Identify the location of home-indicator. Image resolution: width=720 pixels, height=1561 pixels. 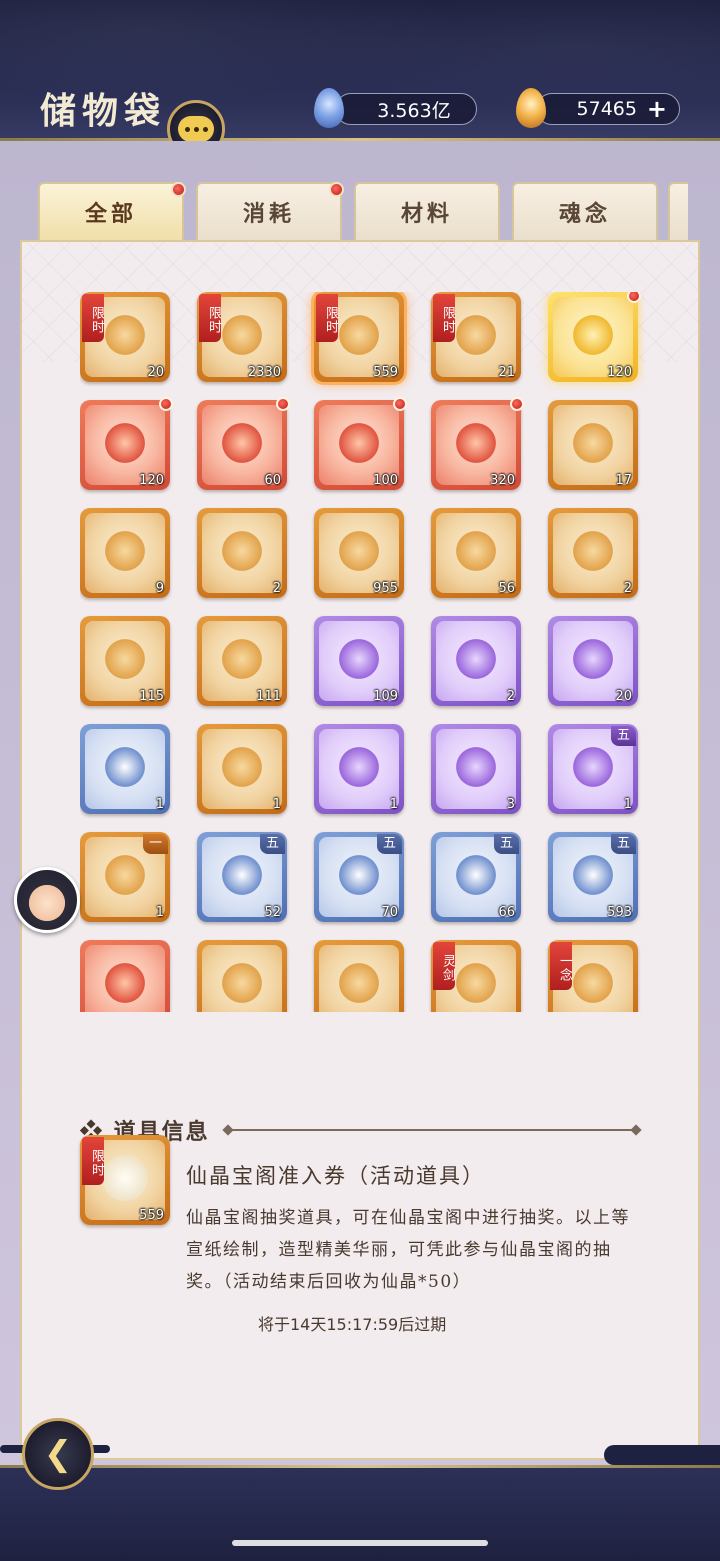
(360, 1543).